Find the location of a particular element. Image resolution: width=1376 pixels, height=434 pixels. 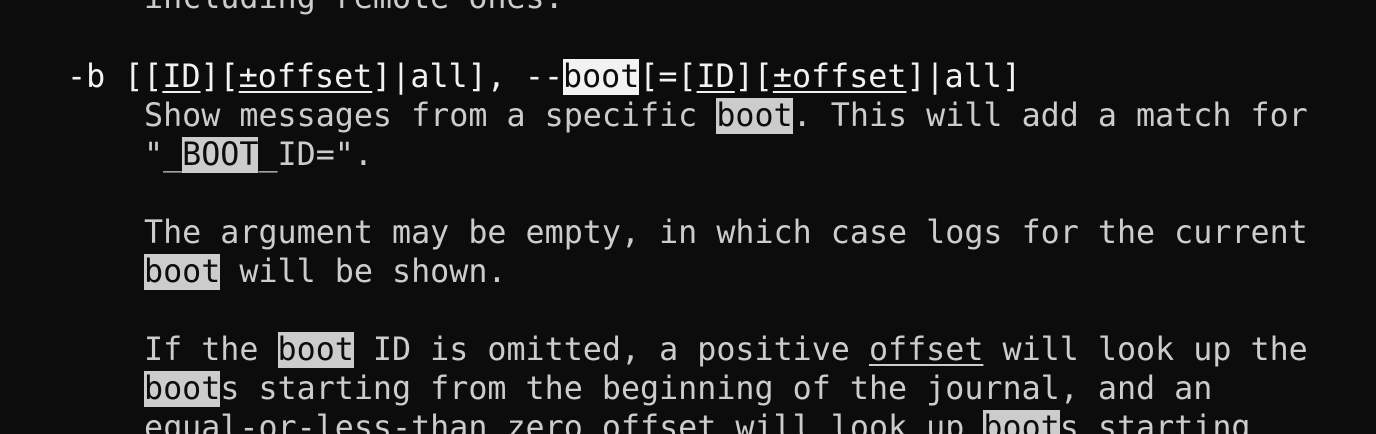

text-segment: If the is located at coordinates (211, 350).